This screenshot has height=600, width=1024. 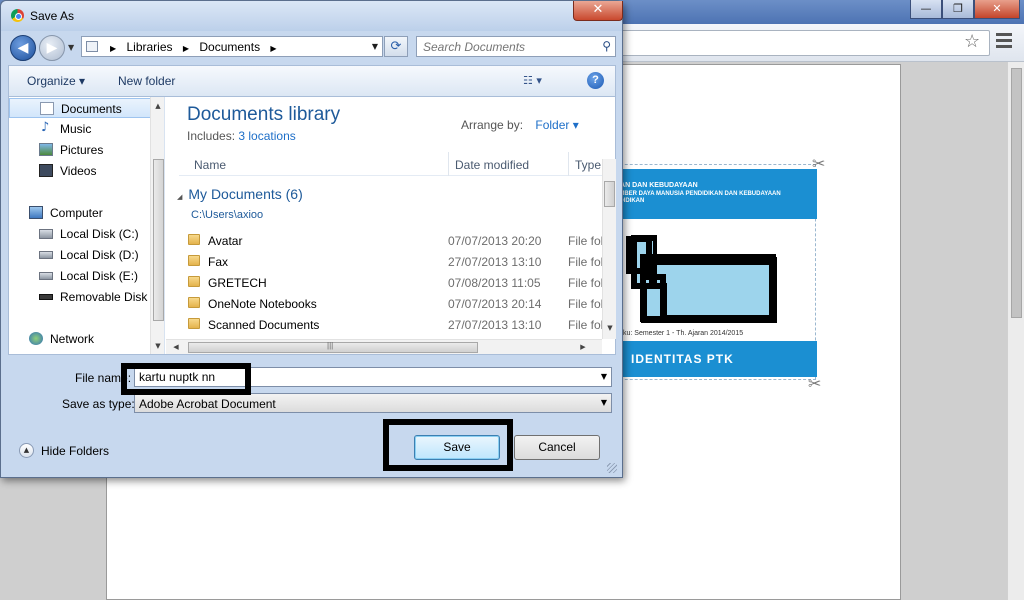 I want to click on column-header-date-modified: Date modified, so click(x=492, y=165).